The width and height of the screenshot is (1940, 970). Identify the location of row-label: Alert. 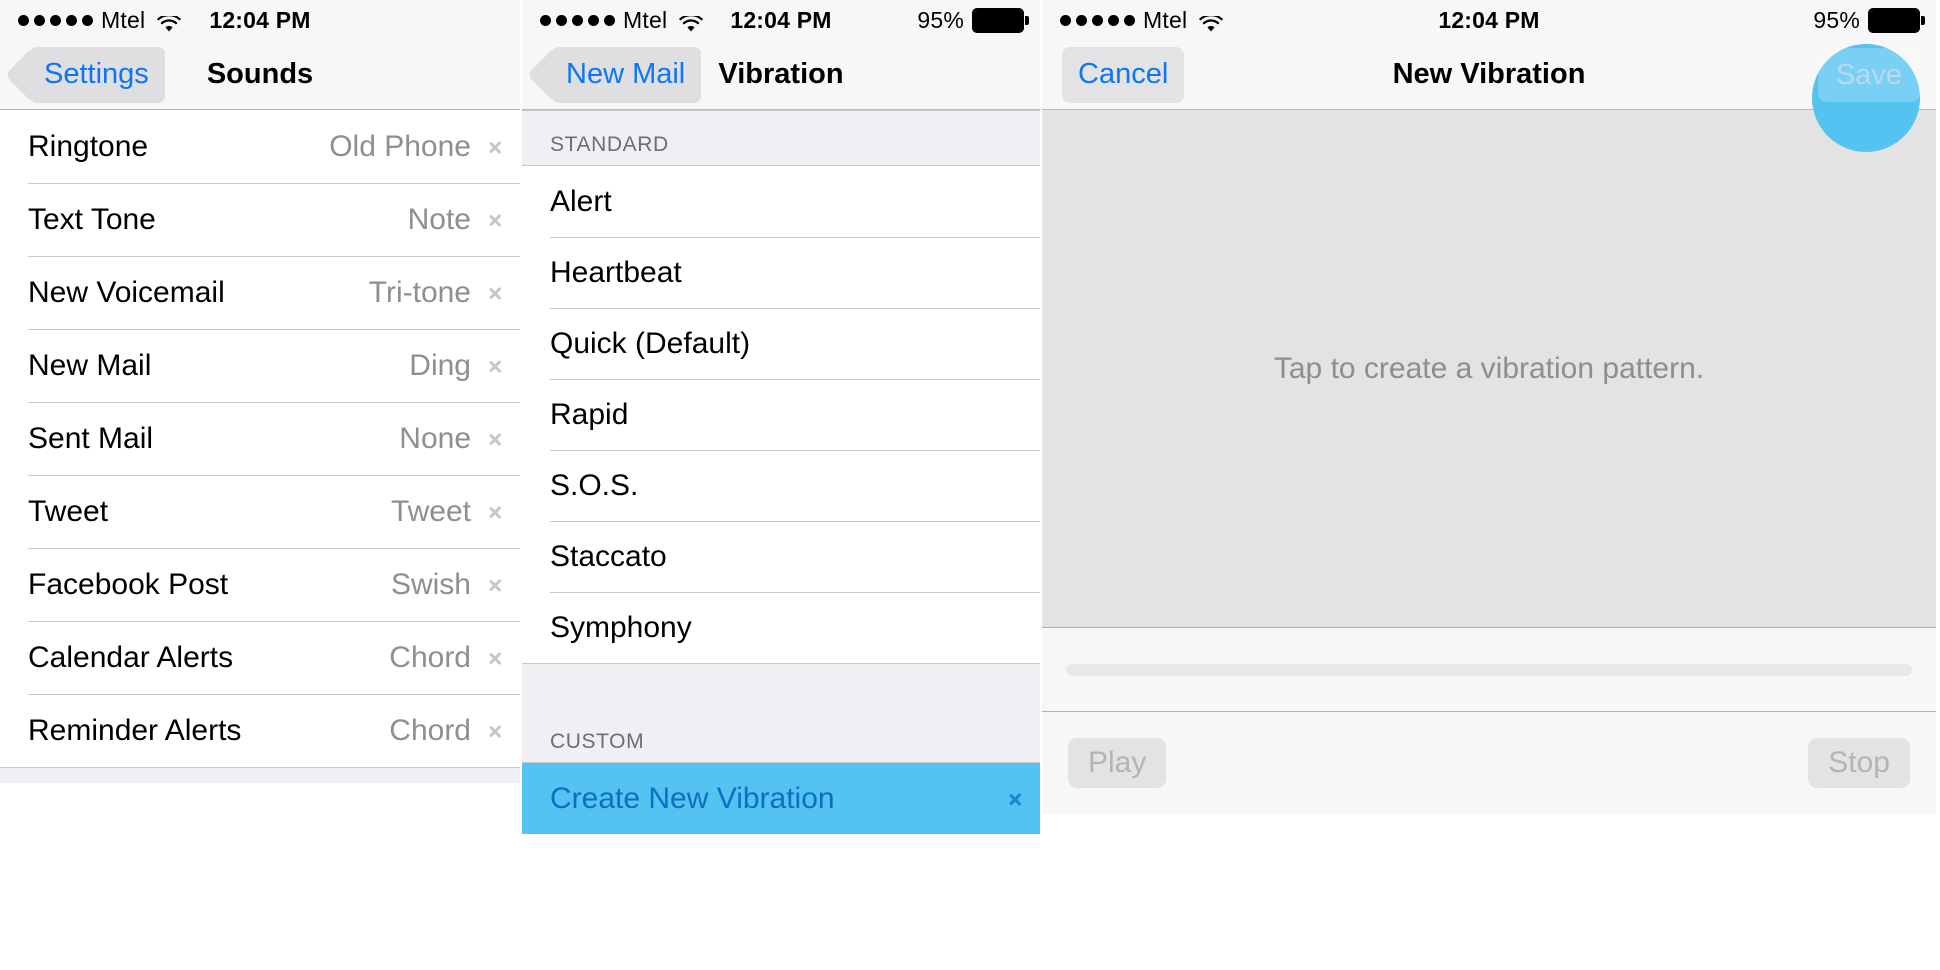
(581, 201).